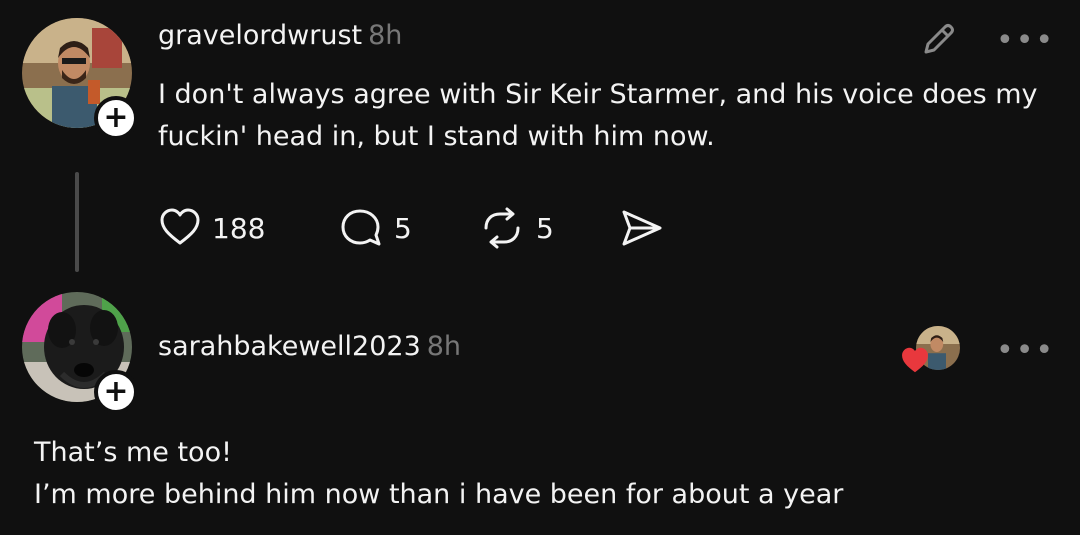  I want to click on repost-count: 5, so click(545, 228).